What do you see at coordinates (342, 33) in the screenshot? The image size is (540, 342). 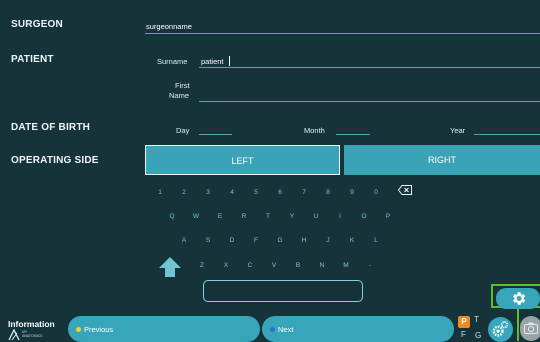 I see `surgeon-input-underline` at bounding box center [342, 33].